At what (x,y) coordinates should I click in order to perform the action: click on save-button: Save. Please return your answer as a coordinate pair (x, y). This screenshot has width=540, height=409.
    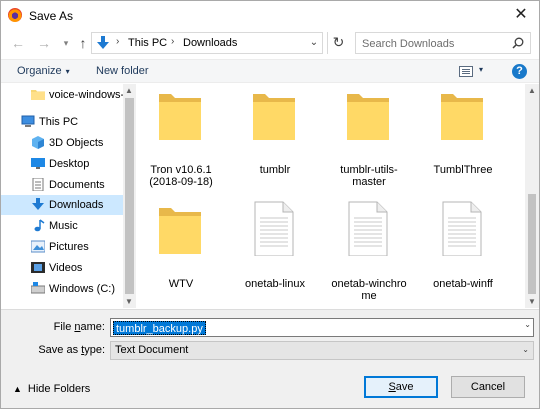
    Looking at the image, I should click on (401, 387).